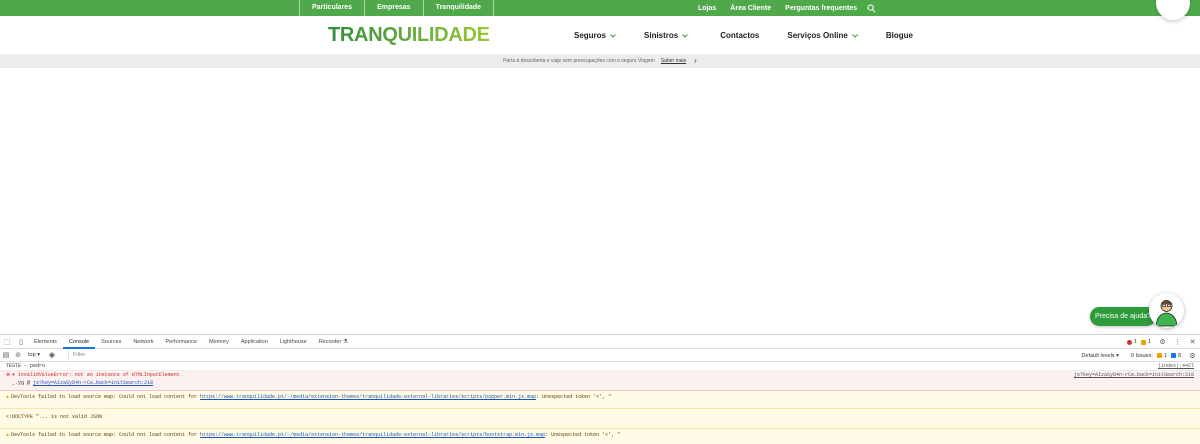 The height and width of the screenshot is (444, 1200). What do you see at coordinates (1123, 316) in the screenshot?
I see `help-chat-button: Precisa de ajuda?` at bounding box center [1123, 316].